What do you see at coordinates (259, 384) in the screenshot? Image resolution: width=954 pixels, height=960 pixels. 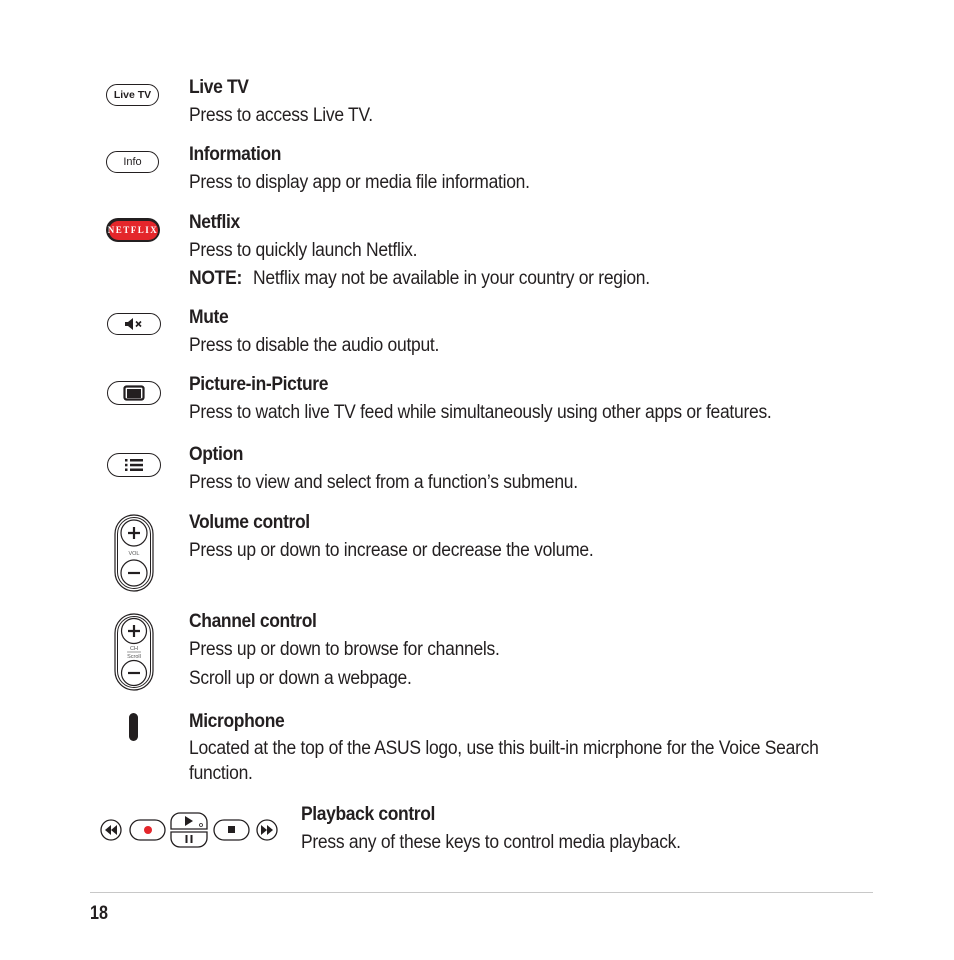 I see `entry-title: Picture-in-Picture` at bounding box center [259, 384].